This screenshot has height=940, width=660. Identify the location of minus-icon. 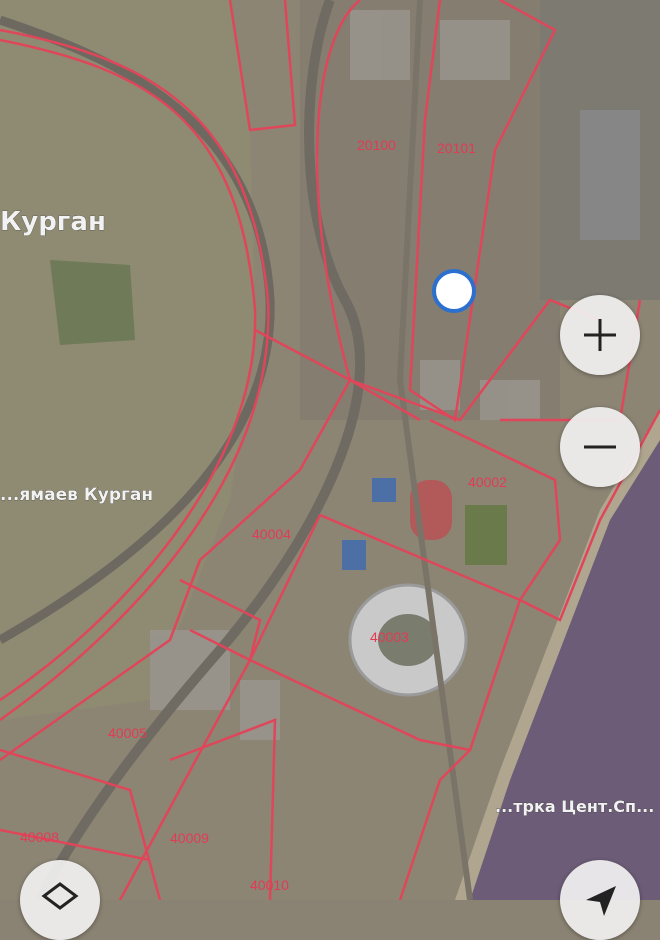
(600, 447).